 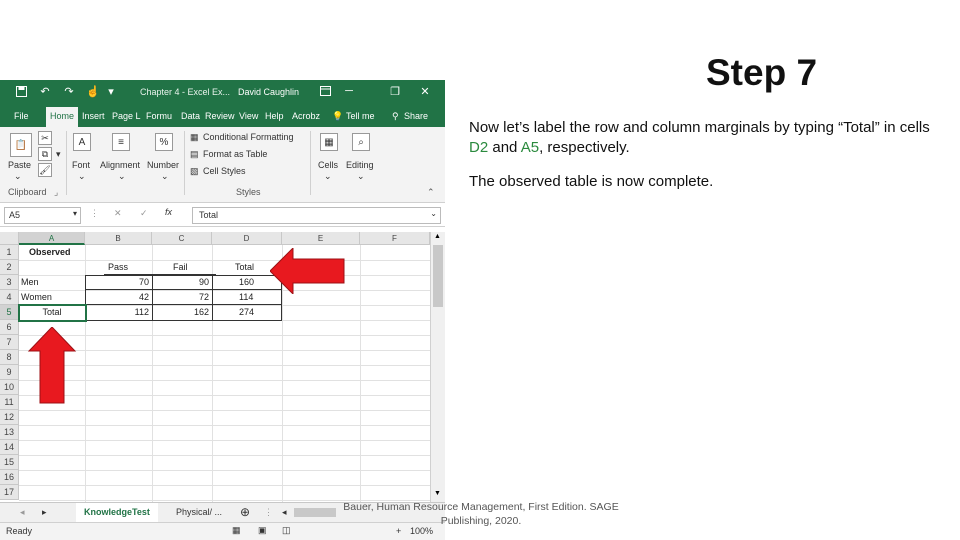 What do you see at coordinates (94, 213) in the screenshot?
I see `more-options-icon: ⋮` at bounding box center [94, 213].